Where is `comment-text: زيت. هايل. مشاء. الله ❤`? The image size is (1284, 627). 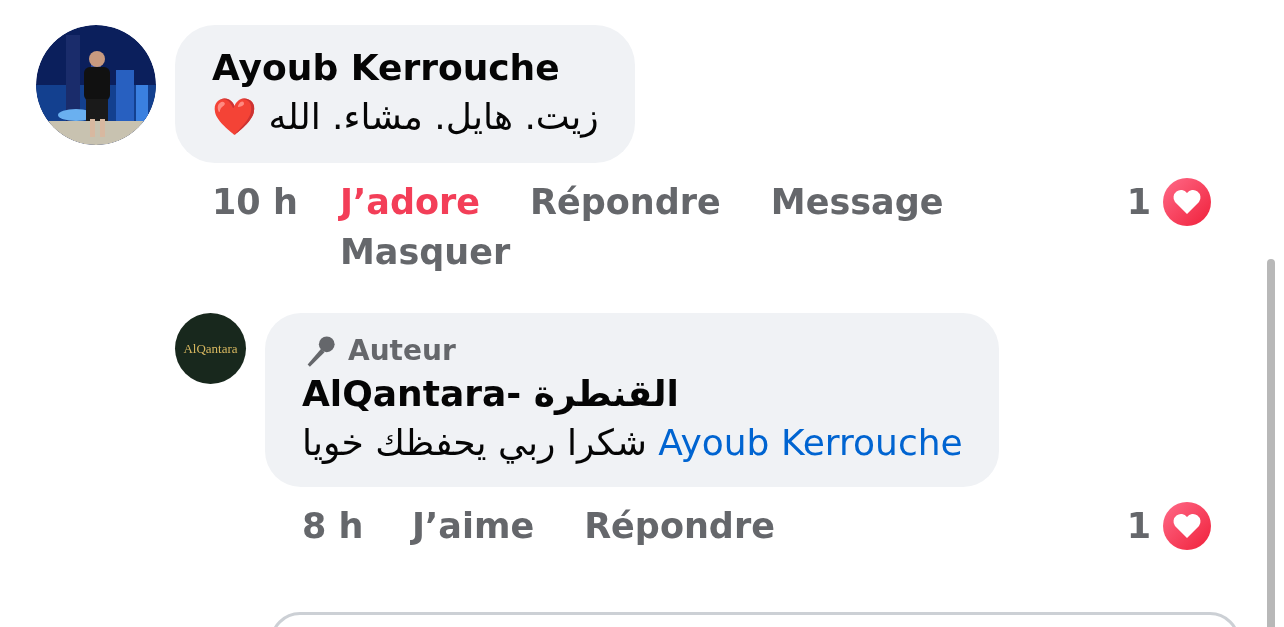 comment-text: زيت. هايل. مشاء. الله ❤ is located at coordinates (405, 117).